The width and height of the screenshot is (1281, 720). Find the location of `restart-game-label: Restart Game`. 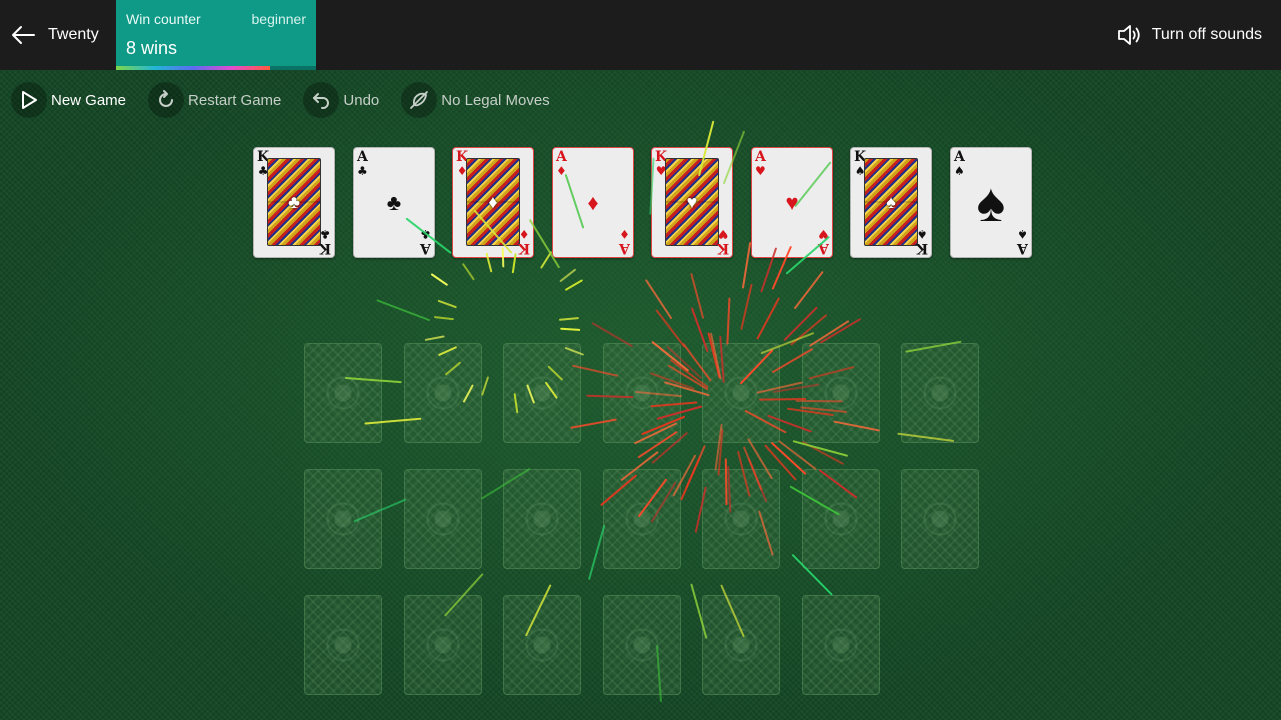

restart-game-label: Restart Game is located at coordinates (235, 100).